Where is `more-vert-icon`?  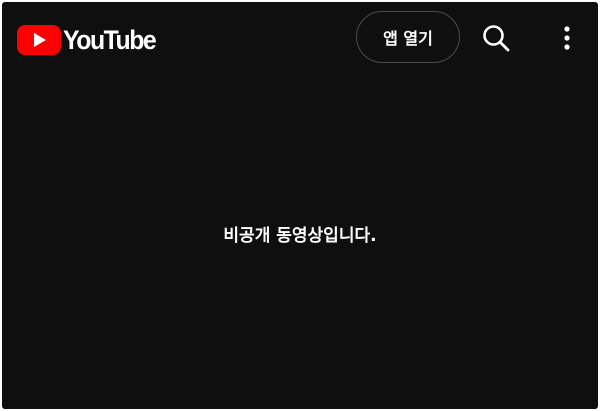 more-vert-icon is located at coordinates (567, 38).